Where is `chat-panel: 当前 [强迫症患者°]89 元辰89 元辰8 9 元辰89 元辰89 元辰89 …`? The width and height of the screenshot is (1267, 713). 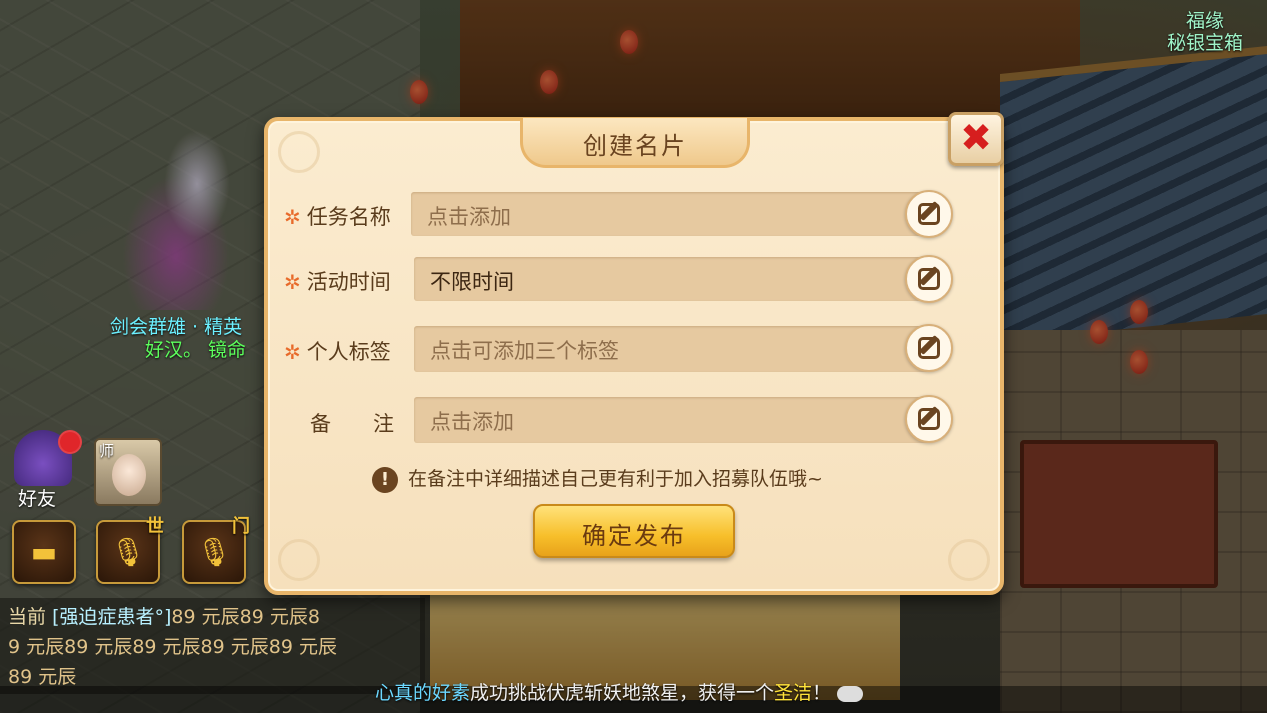
chat-panel: 当前 [强迫症患者°]89 元辰89 元辰8 9 元辰89 元辰89 元辰89 … is located at coordinates (212, 646).